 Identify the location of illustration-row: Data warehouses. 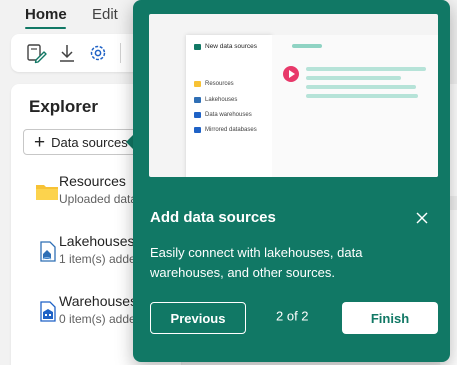
(223, 115).